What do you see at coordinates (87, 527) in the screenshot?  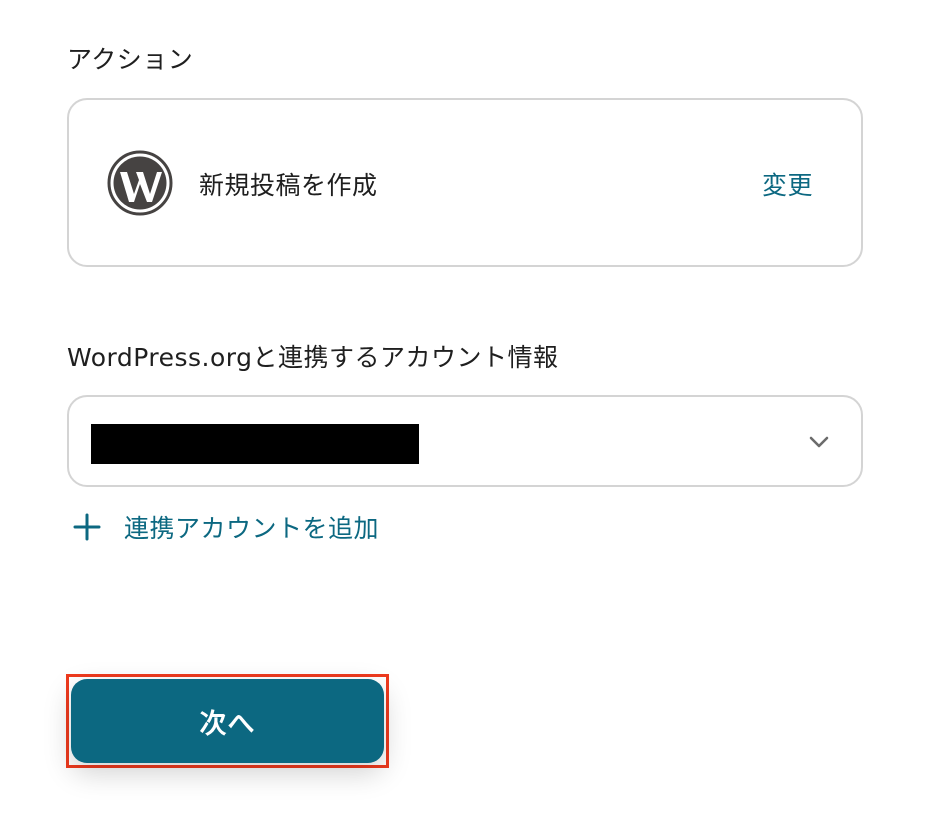 I see `plus-icon` at bounding box center [87, 527].